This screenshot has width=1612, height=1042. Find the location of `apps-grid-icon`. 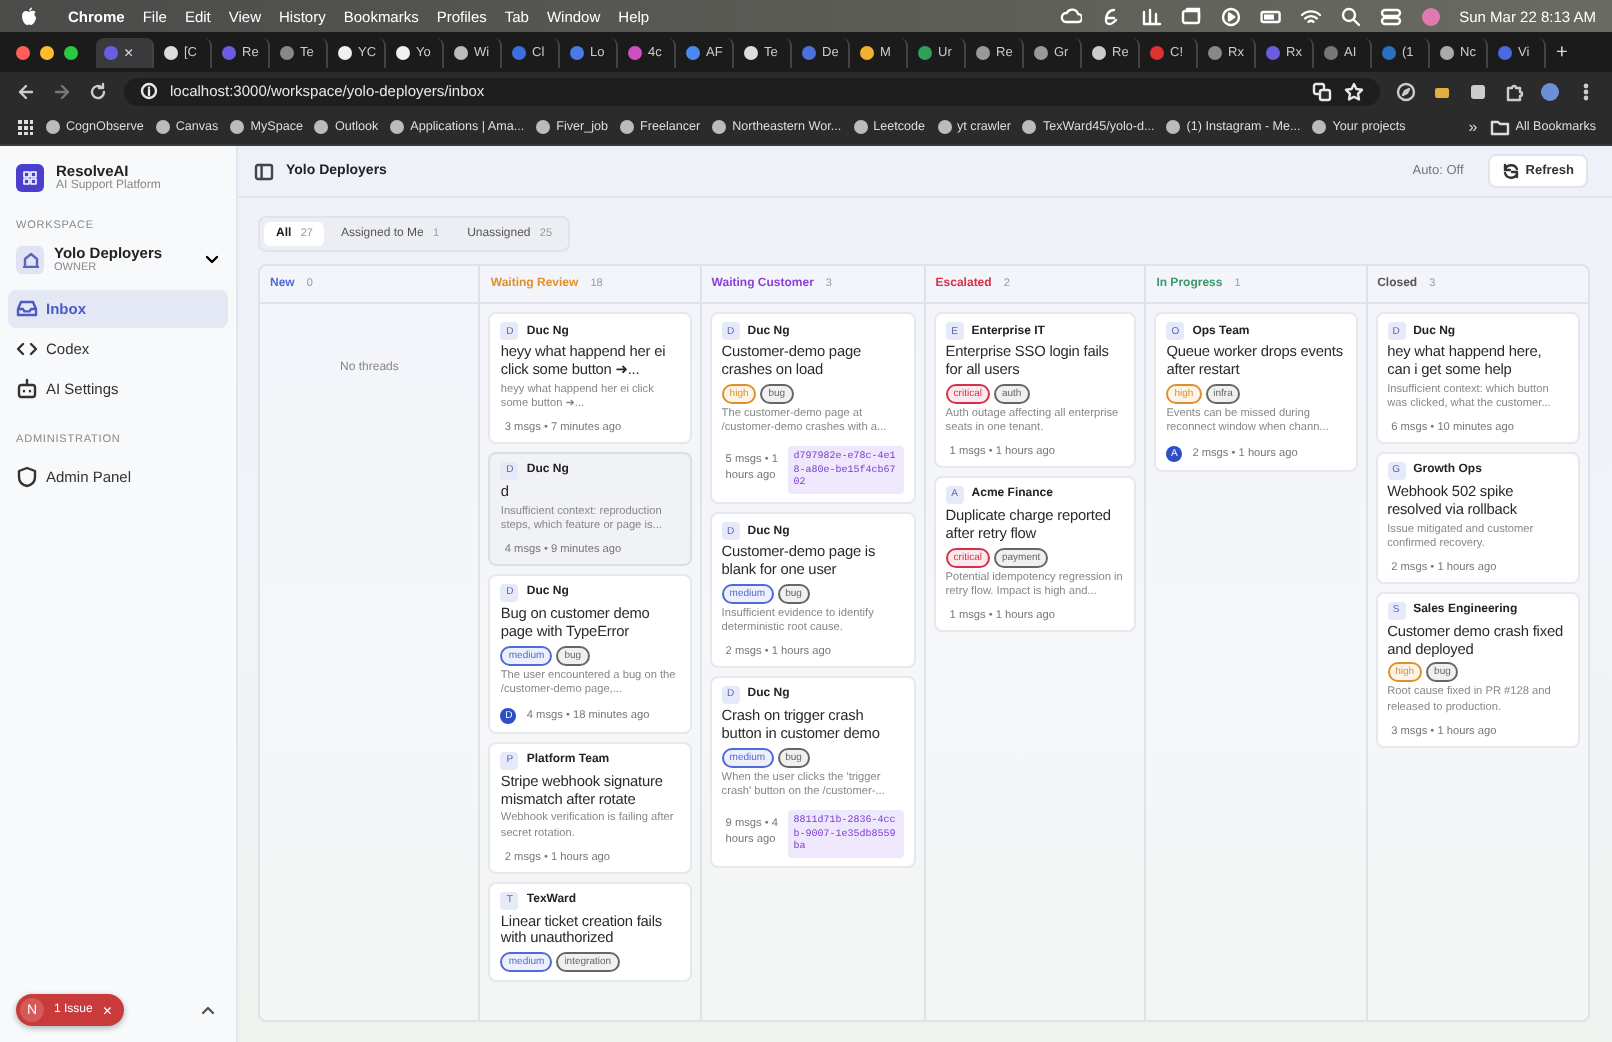

apps-grid-icon is located at coordinates (25, 127).